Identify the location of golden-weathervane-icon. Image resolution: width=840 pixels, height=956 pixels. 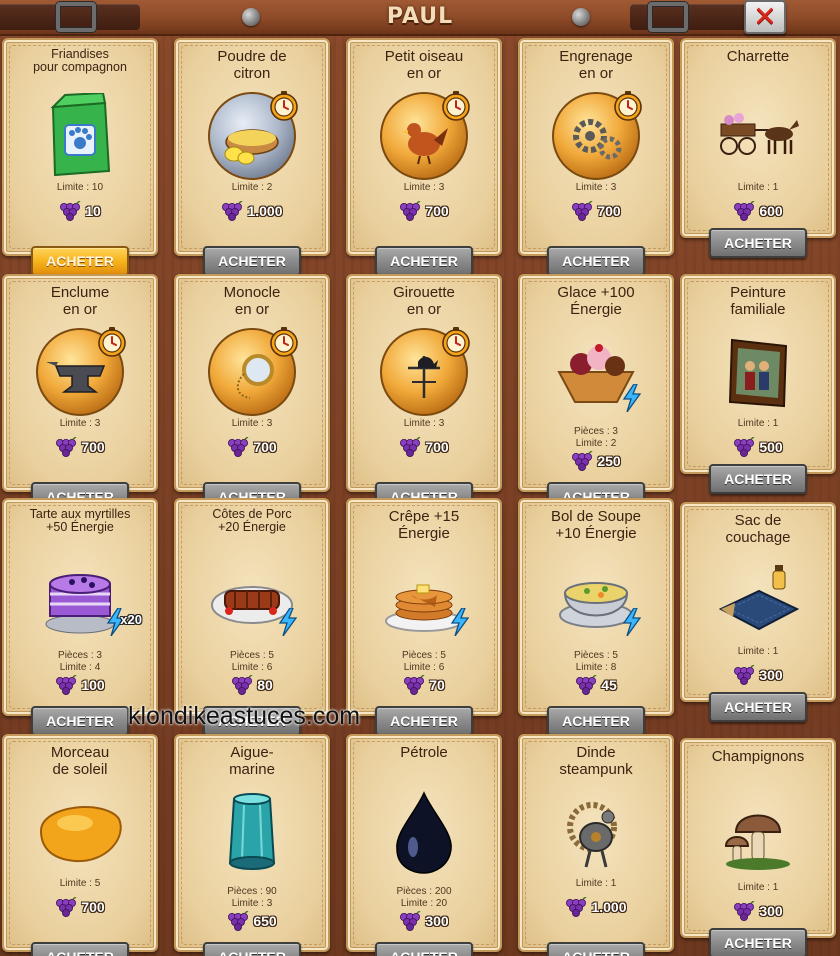
(424, 372).